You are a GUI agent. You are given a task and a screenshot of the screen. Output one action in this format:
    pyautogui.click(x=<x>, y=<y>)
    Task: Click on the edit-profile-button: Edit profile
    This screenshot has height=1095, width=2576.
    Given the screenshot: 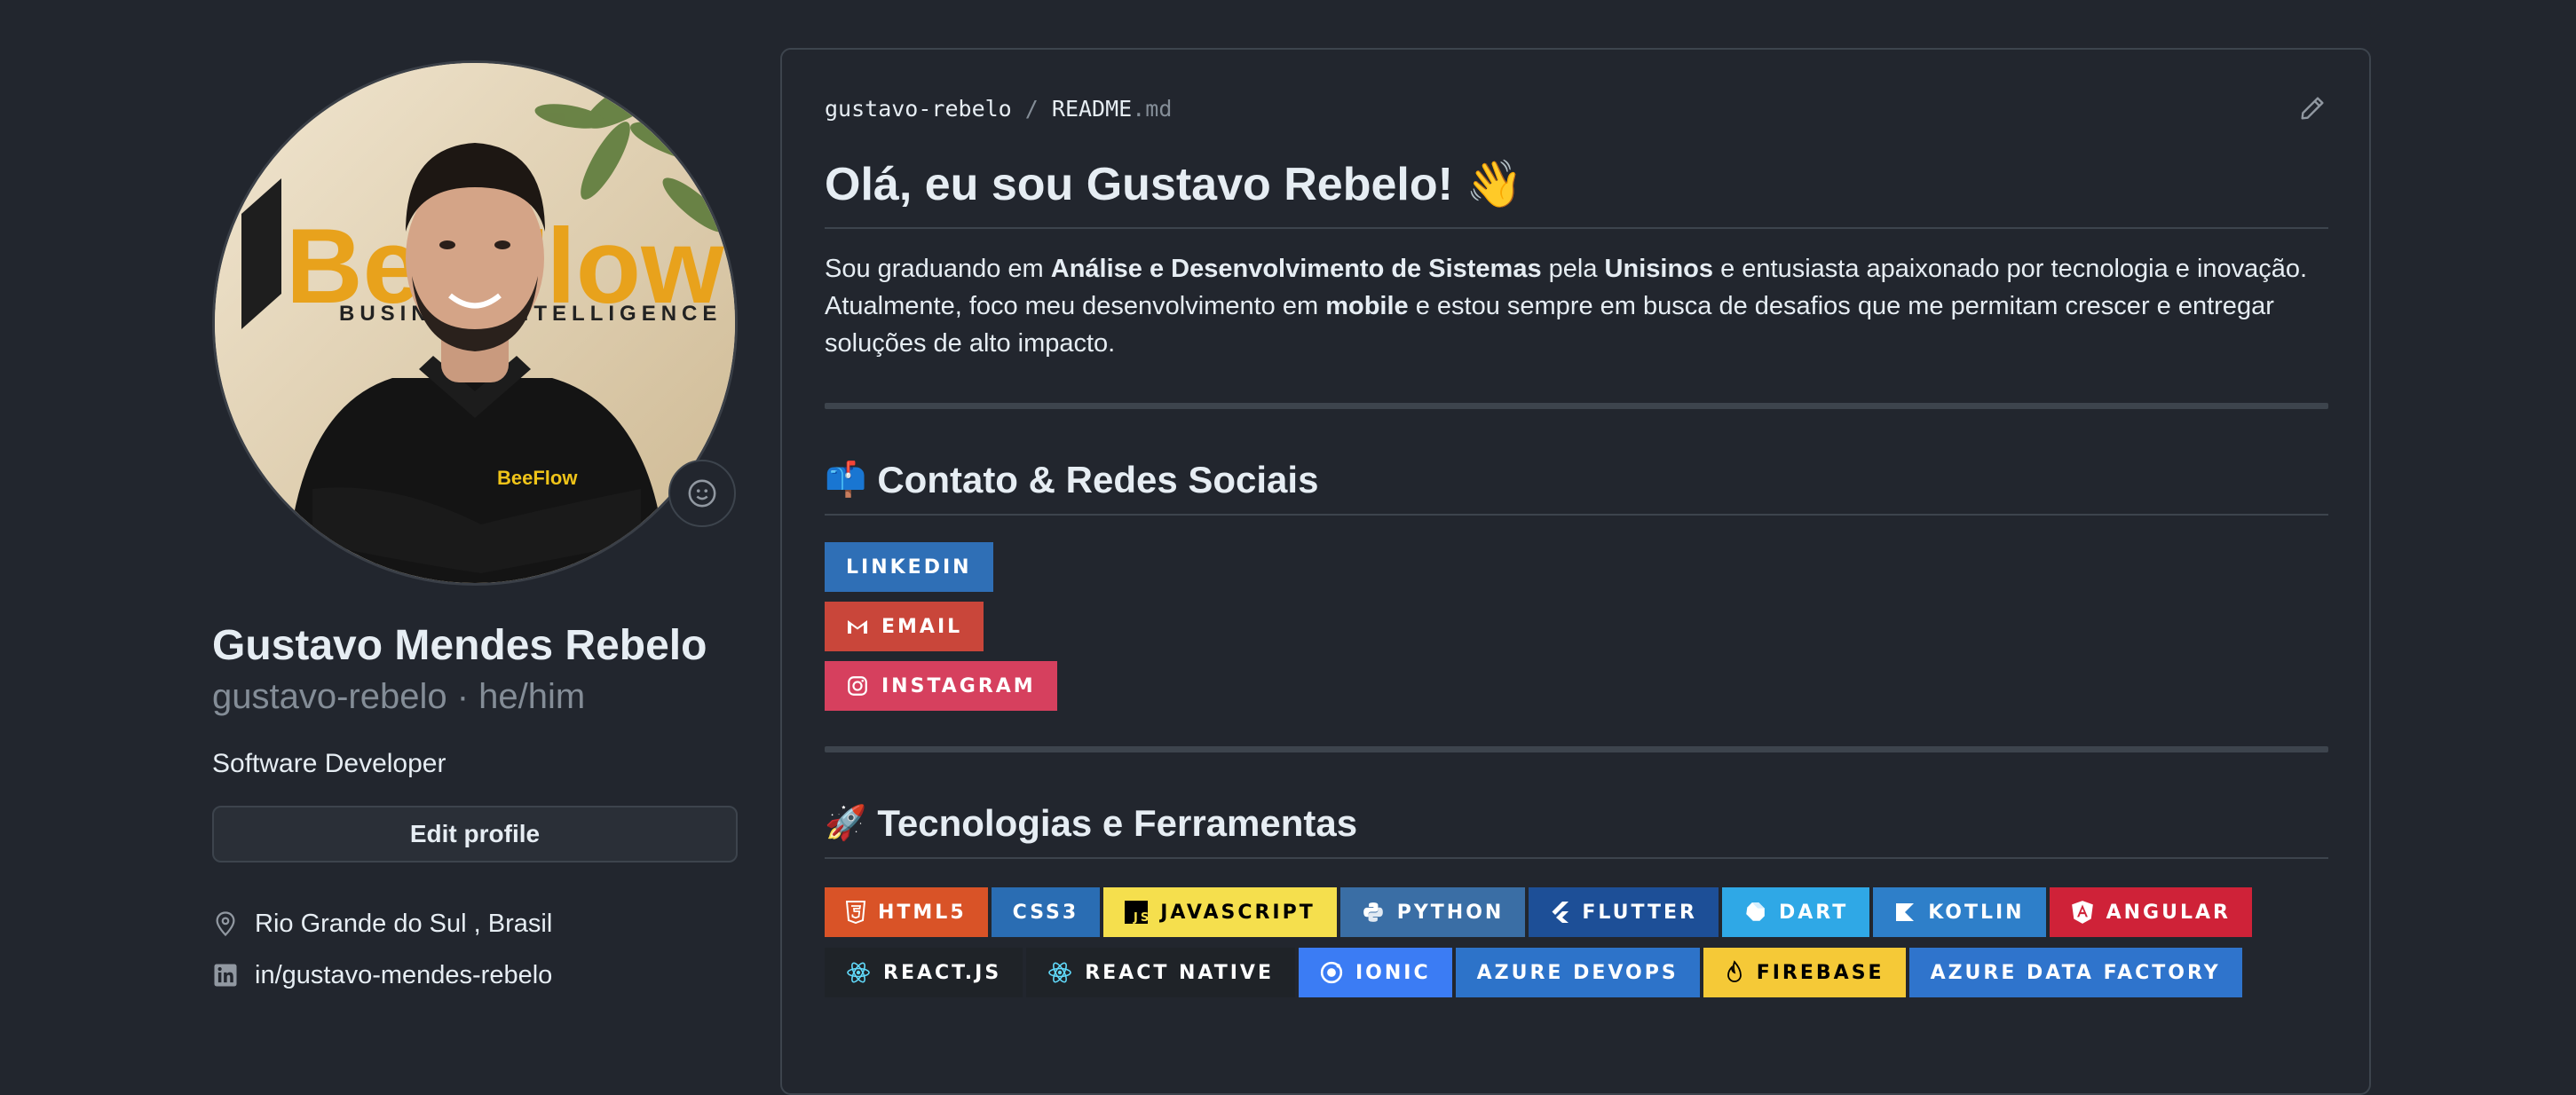 What is the action you would take?
    pyautogui.click(x=475, y=834)
    